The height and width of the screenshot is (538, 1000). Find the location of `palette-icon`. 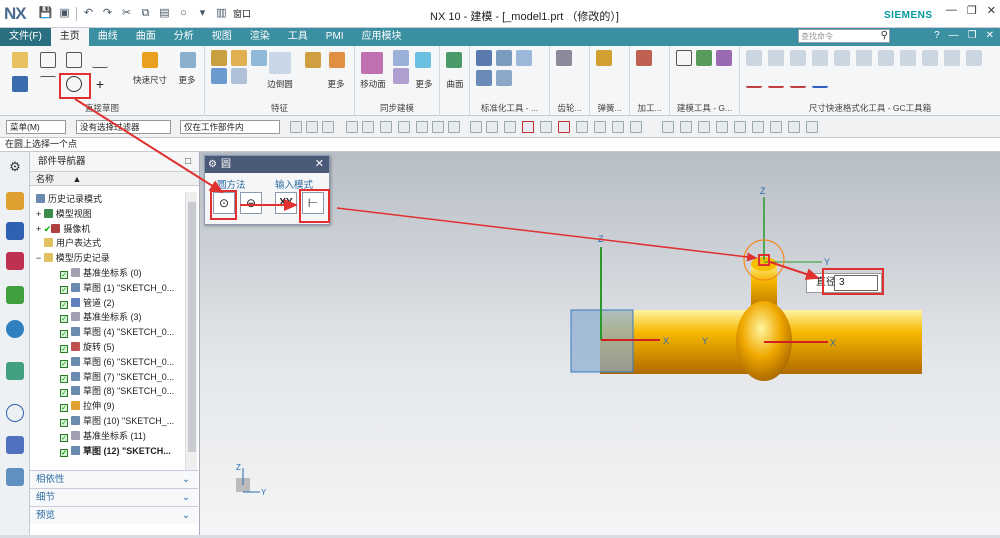

palette-icon is located at coordinates (15, 445).